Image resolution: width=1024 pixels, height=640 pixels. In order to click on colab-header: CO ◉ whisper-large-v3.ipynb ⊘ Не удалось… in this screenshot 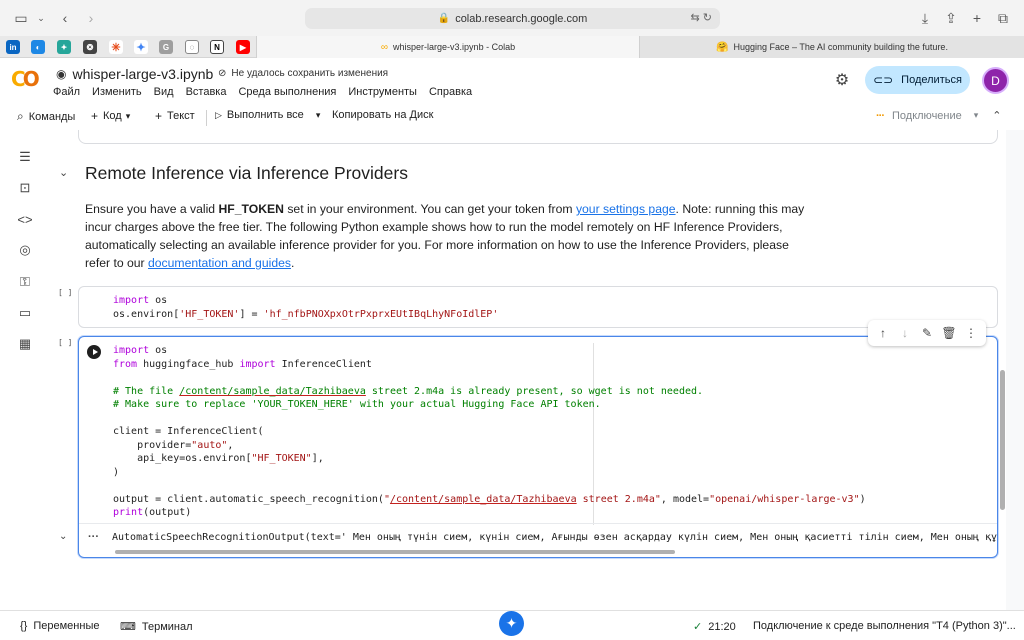, I will do `click(512, 81)`.